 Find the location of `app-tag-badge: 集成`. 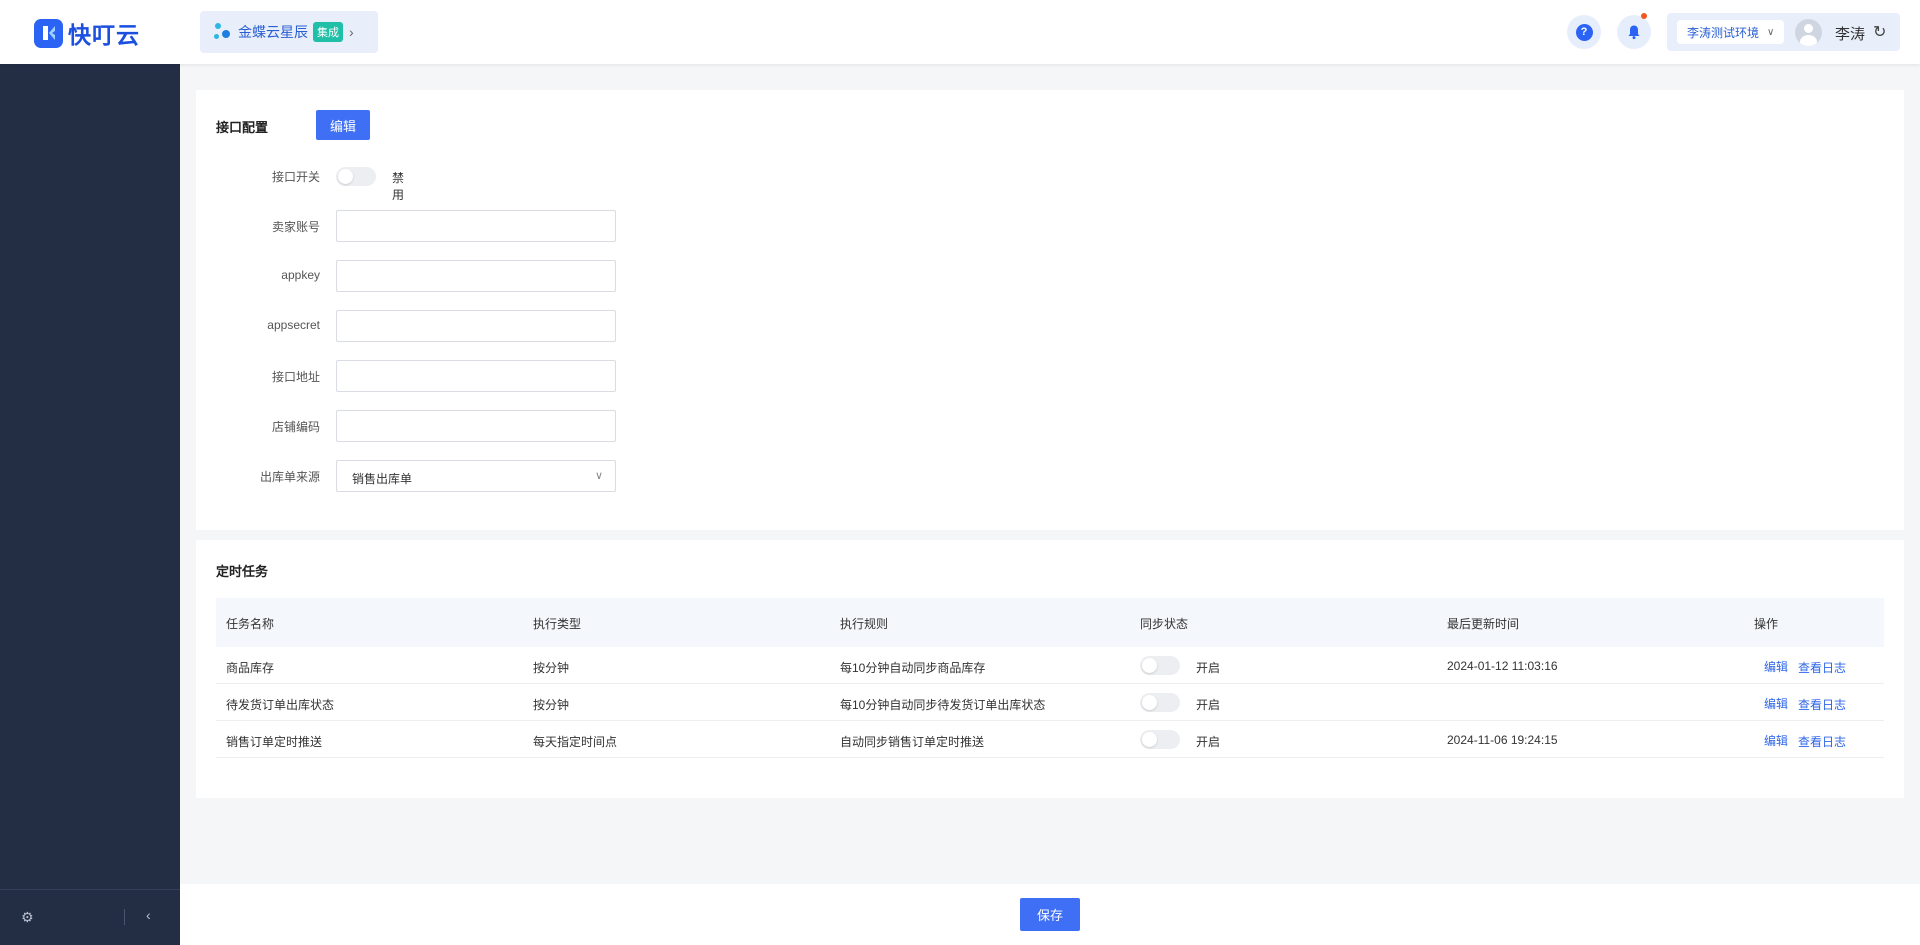

app-tag-badge: 集成 is located at coordinates (328, 32).